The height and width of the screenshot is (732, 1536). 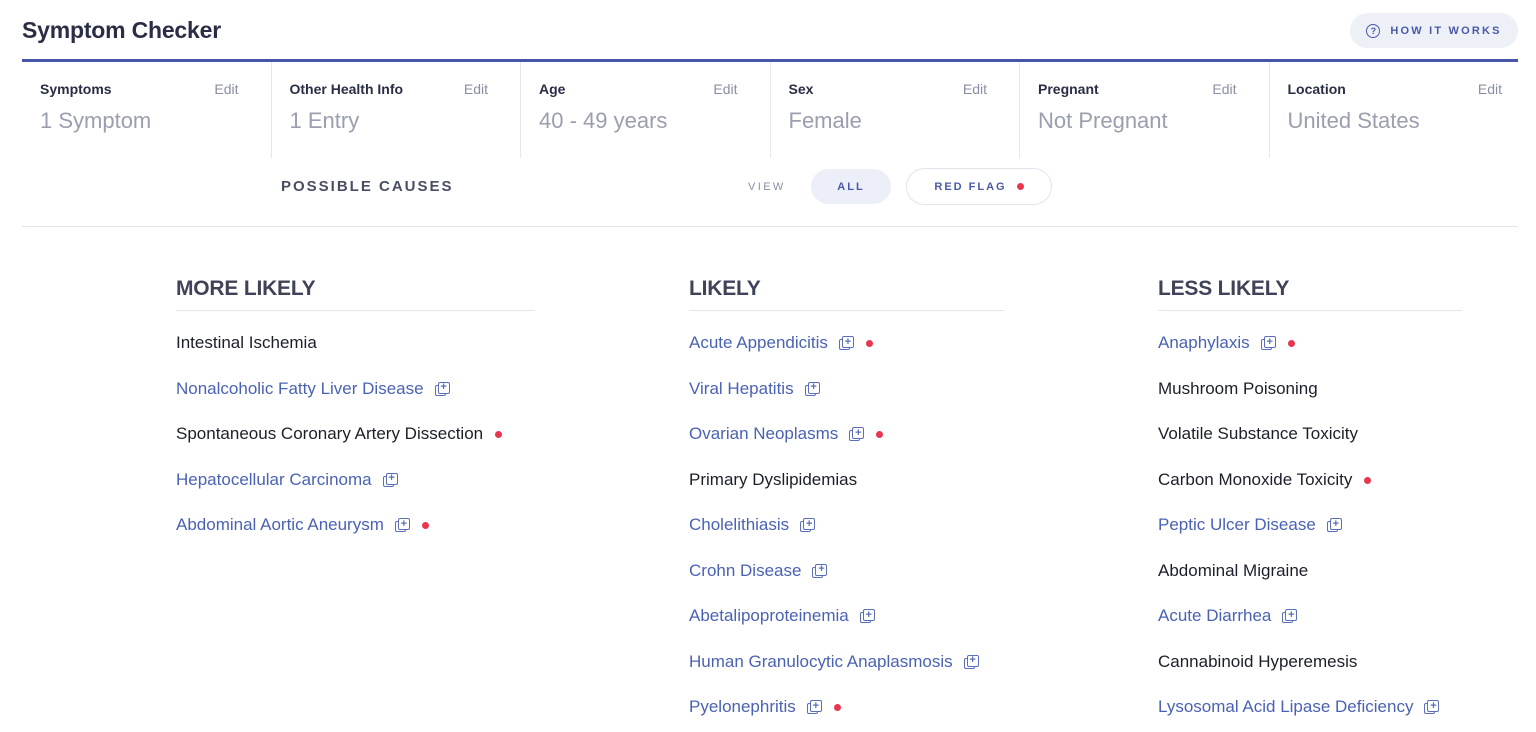 What do you see at coordinates (1310, 675) in the screenshot?
I see `cause-item: Cannabinoid Hyperemesis` at bounding box center [1310, 675].